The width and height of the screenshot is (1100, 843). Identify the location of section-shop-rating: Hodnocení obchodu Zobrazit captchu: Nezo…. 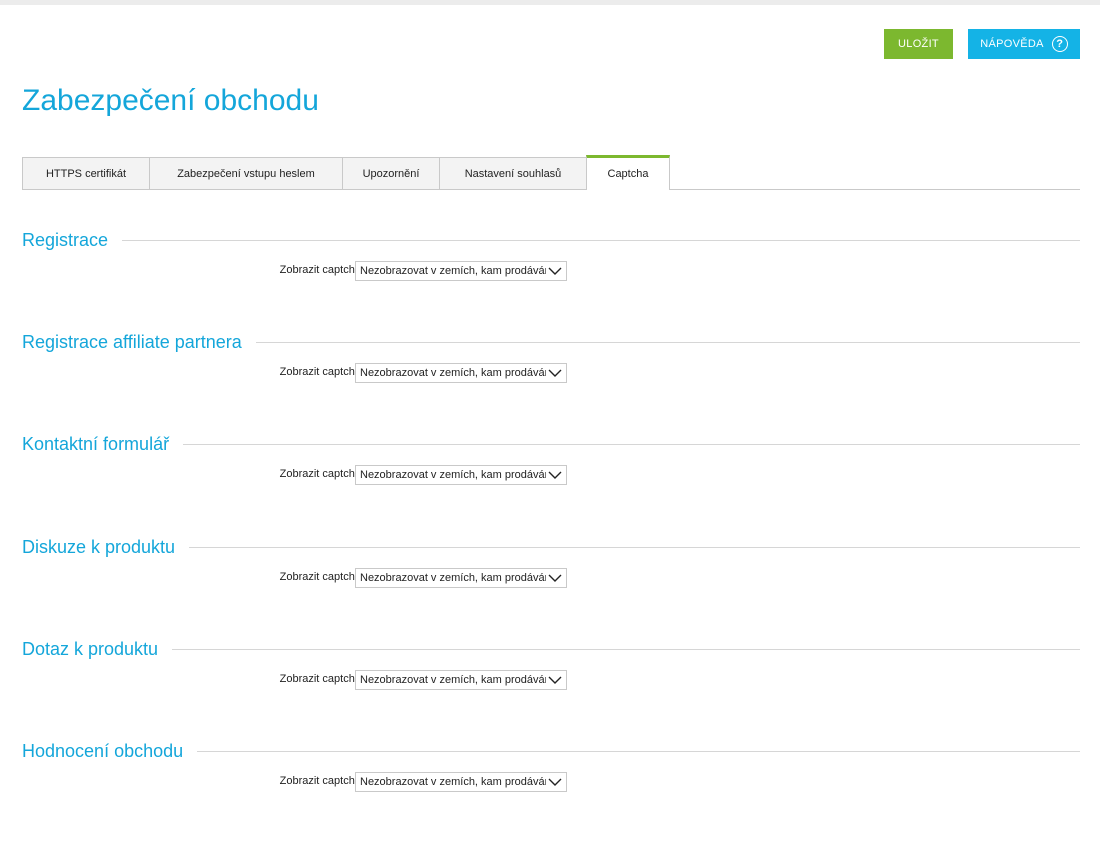
(551, 765).